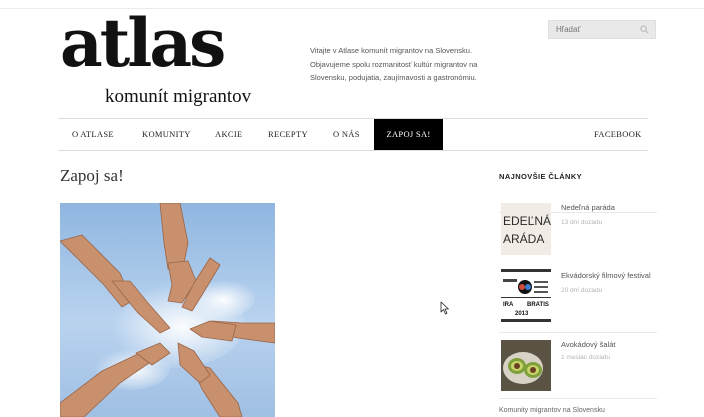 This screenshot has width=704, height=417. What do you see at coordinates (228, 134) in the screenshot?
I see `nav-item-akcie: AKCIE` at bounding box center [228, 134].